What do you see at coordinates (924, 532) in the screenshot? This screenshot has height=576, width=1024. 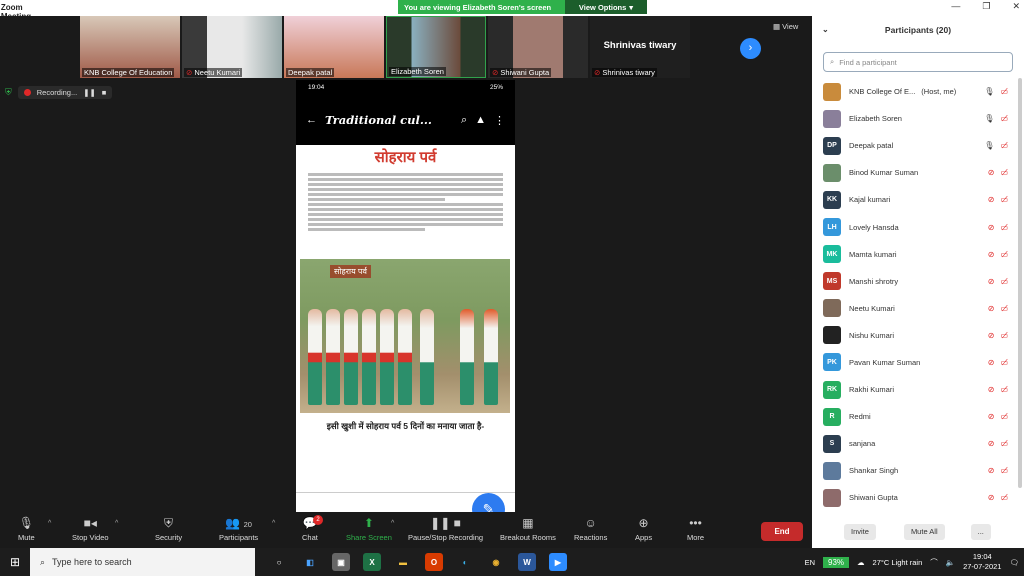 I see `mute-all-button: Mute All` at bounding box center [924, 532].